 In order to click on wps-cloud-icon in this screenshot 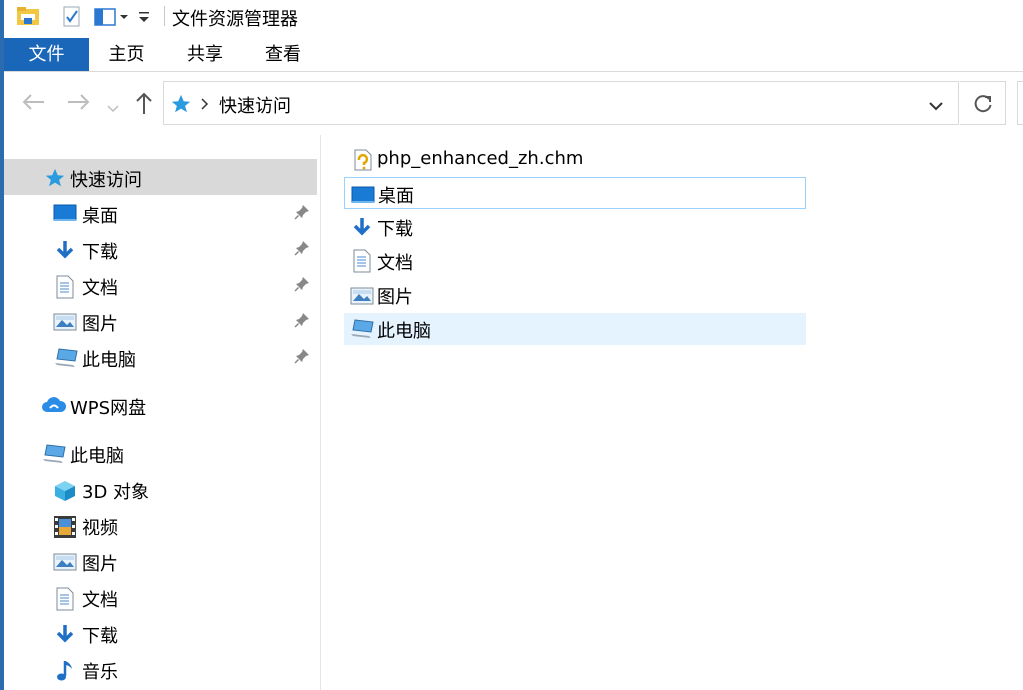, I will do `click(54, 407)`.